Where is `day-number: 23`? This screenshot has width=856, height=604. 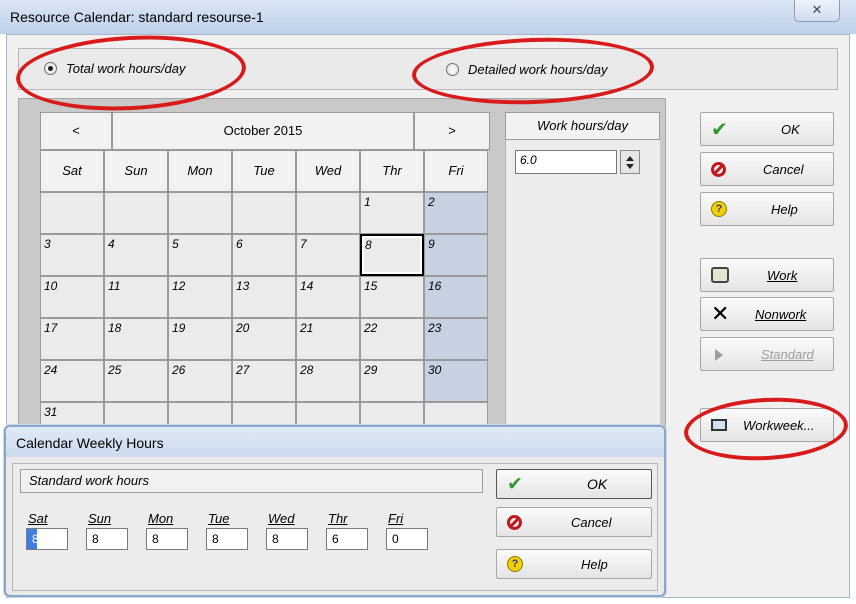 day-number: 23 is located at coordinates (435, 328).